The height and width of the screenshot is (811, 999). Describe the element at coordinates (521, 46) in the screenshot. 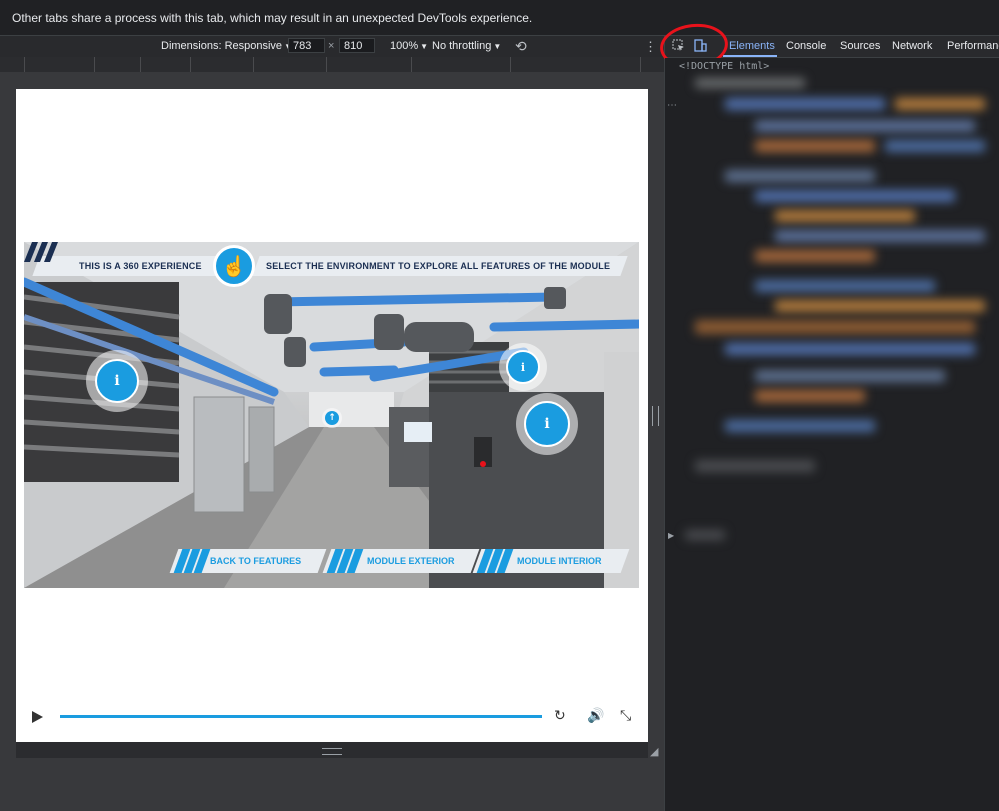

I see `rotate-icon: ⟲` at that location.